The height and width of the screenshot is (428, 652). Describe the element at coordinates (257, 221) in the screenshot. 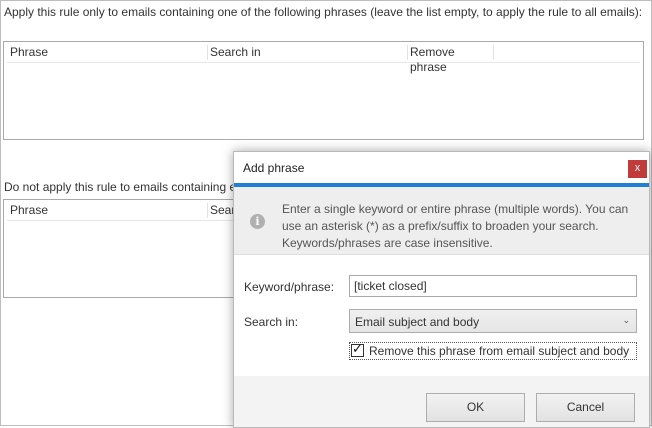

I see `info-icon: i` at that location.